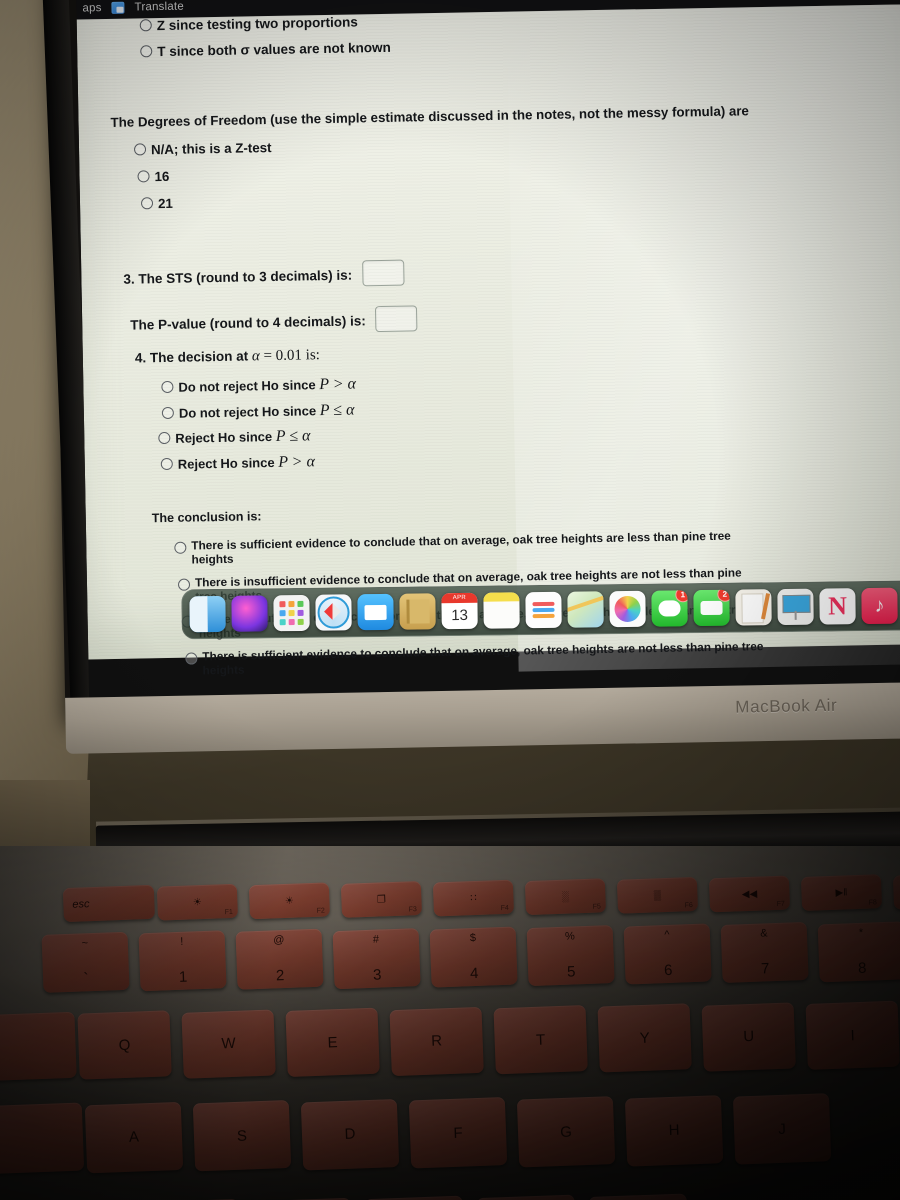 The width and height of the screenshot is (900, 1200). Describe the element at coordinates (375, 612) in the screenshot. I see `mail-icon` at that location.